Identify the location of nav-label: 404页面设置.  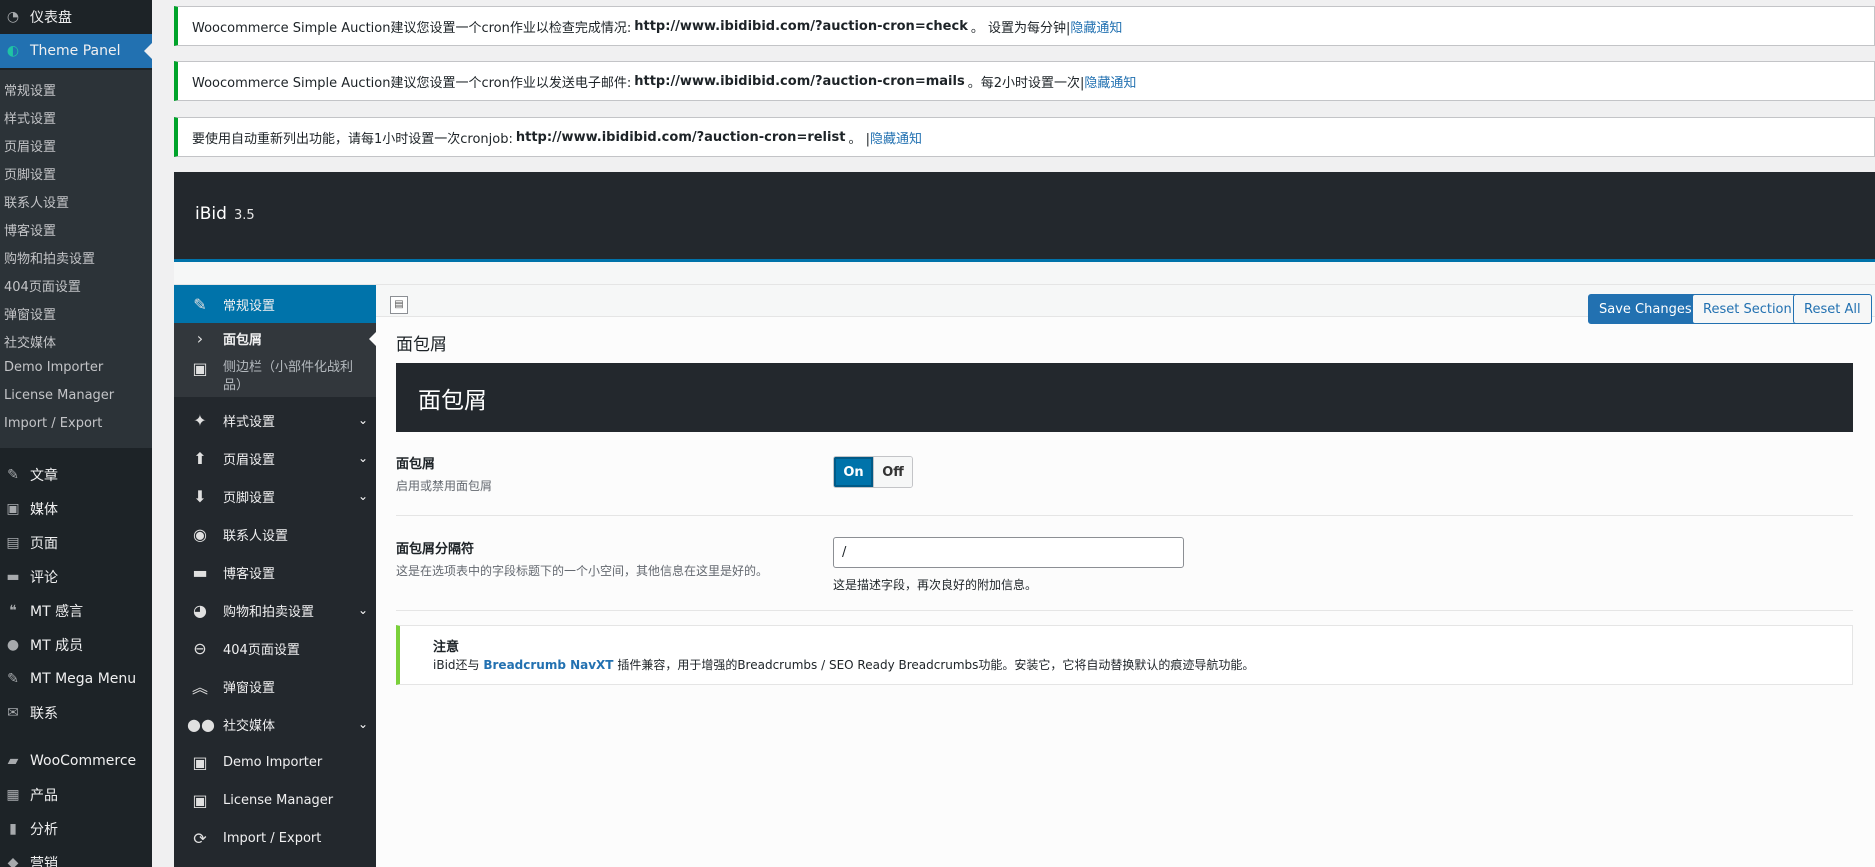
(261, 650).